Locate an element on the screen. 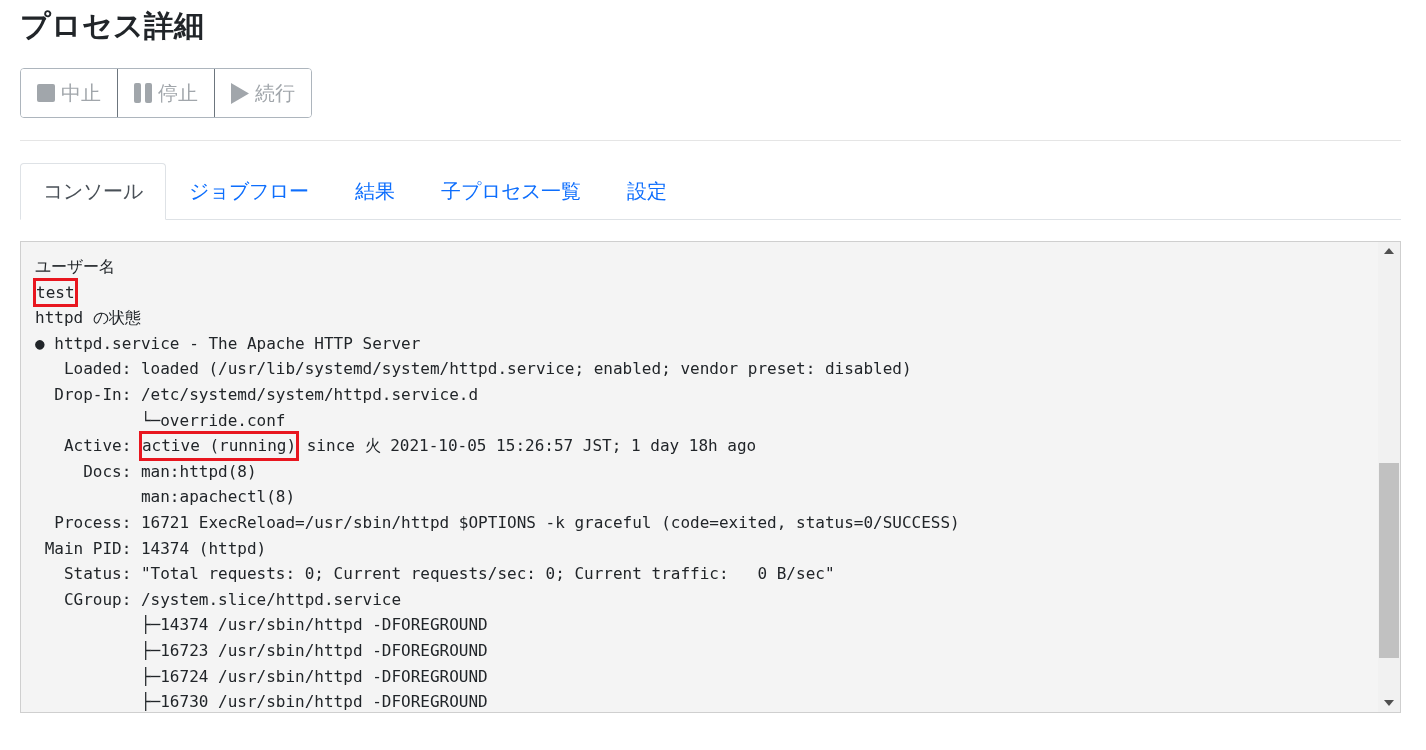 The height and width of the screenshot is (750, 1426). play-icon is located at coordinates (240, 93).